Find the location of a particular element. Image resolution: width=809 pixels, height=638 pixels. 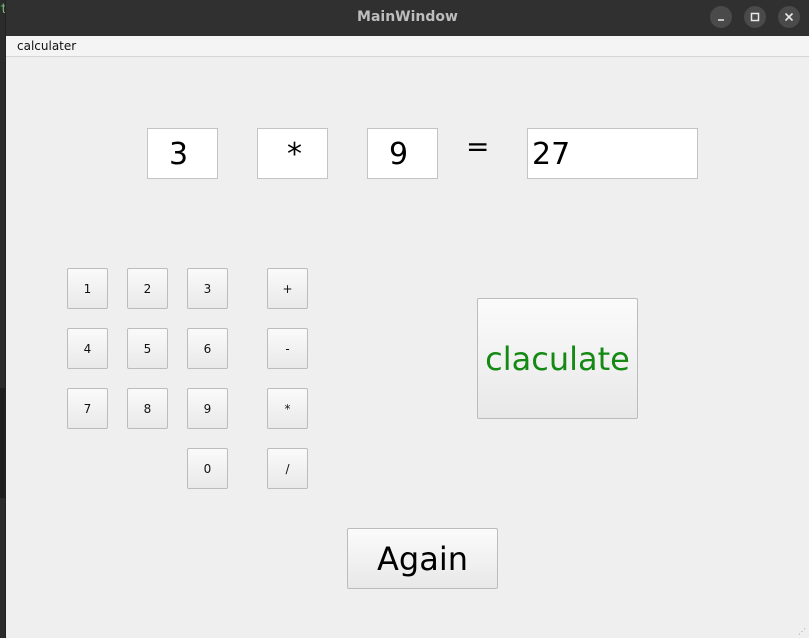

key-plus: + is located at coordinates (287, 288).